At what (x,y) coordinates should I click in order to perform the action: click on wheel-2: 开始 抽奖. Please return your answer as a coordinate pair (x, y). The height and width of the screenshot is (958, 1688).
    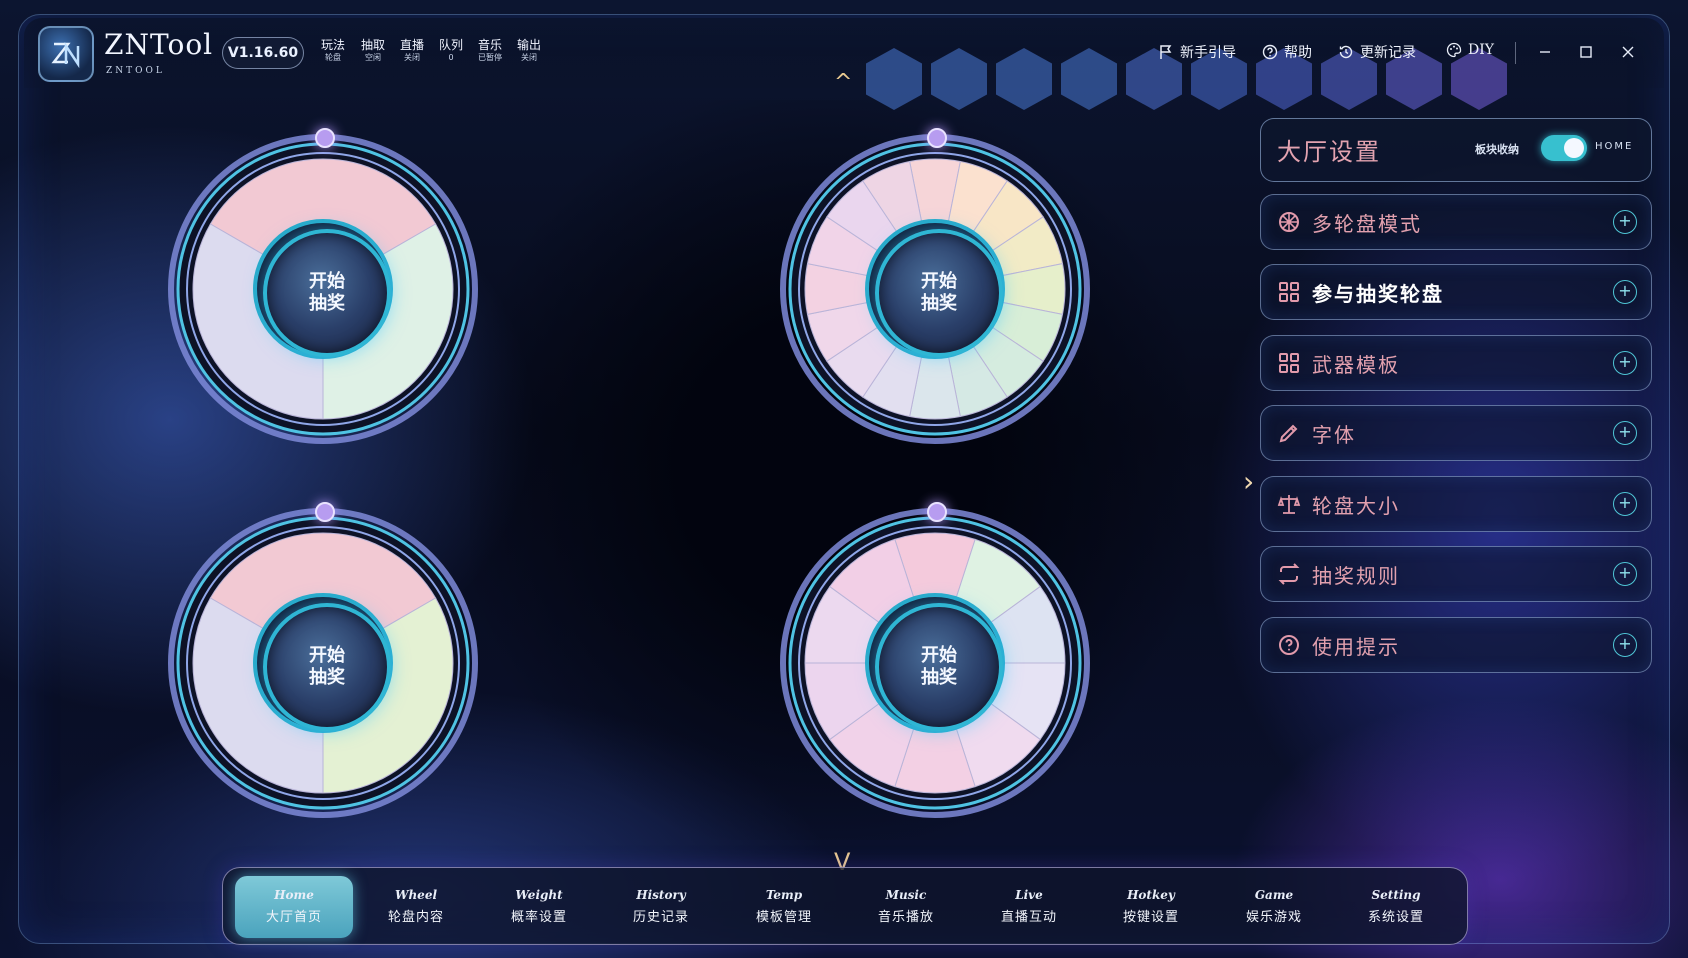
    Looking at the image, I should click on (935, 286).